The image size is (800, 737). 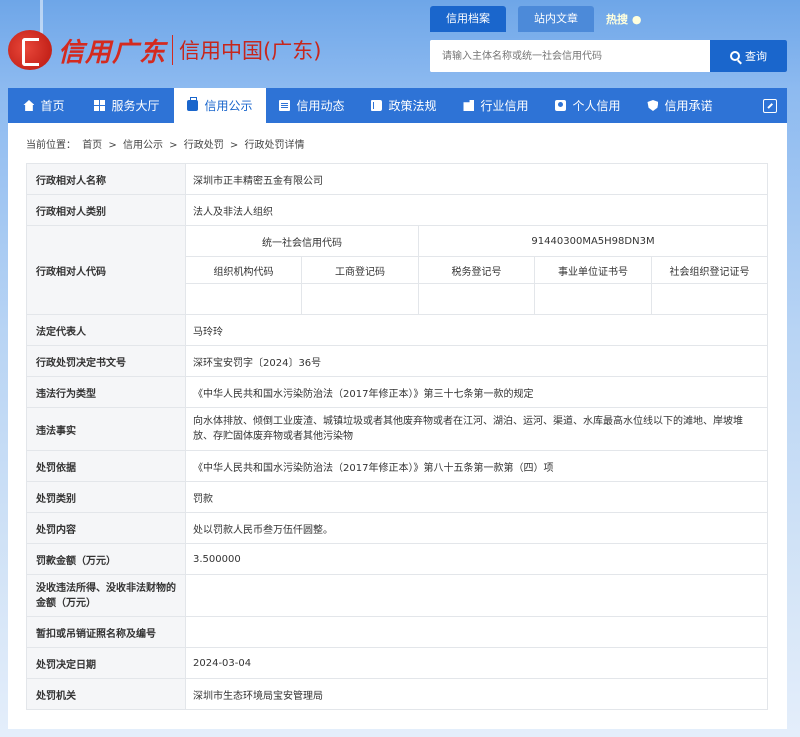 I want to click on site-logo: 信用广东 信用中国(广东), so click(x=164, y=50).